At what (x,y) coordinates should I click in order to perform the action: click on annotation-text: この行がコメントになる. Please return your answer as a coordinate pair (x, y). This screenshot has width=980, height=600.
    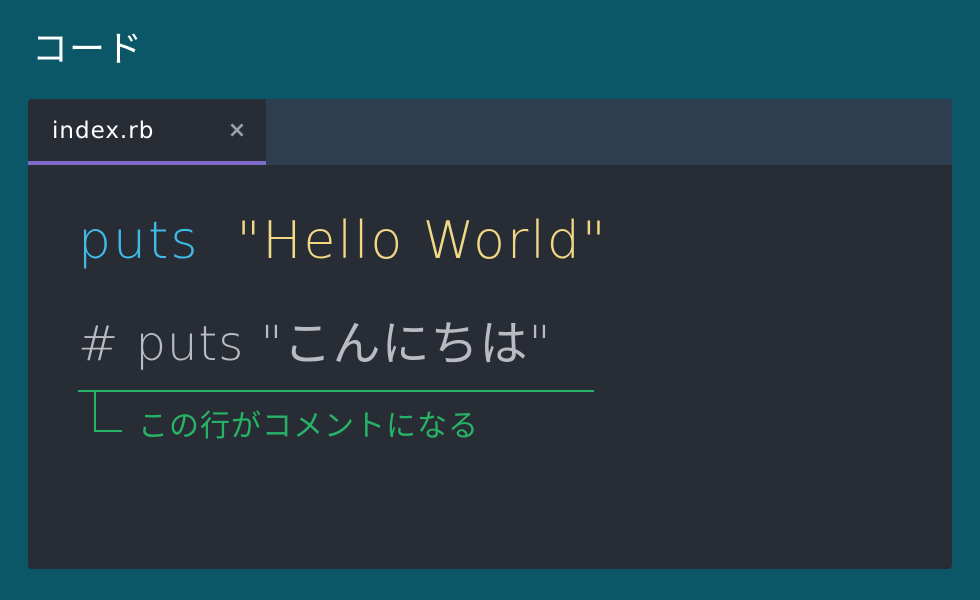
    Looking at the image, I should click on (308, 426).